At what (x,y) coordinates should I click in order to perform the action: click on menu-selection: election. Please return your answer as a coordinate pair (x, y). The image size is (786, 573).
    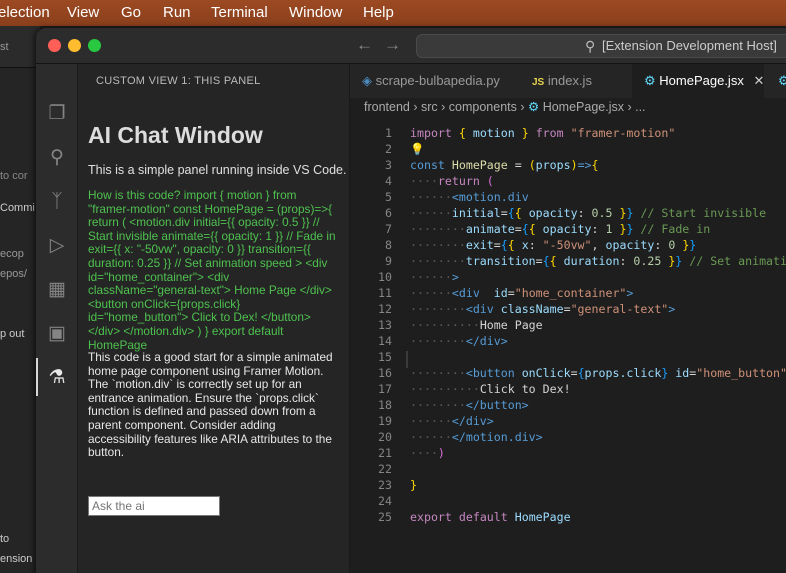
    Looking at the image, I should click on (25, 12).